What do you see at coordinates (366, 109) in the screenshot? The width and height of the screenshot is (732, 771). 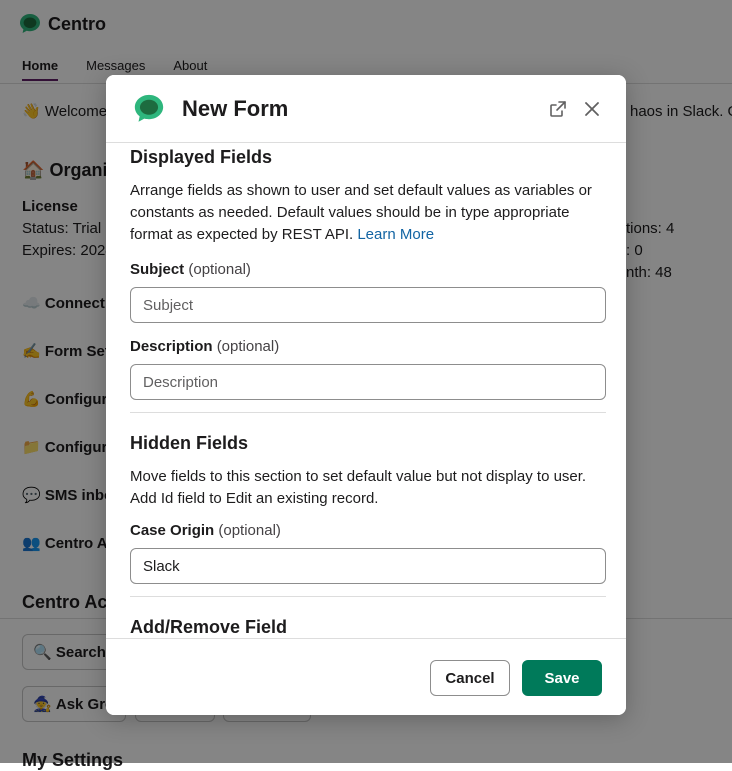 I see `modal-header: New Form` at bounding box center [366, 109].